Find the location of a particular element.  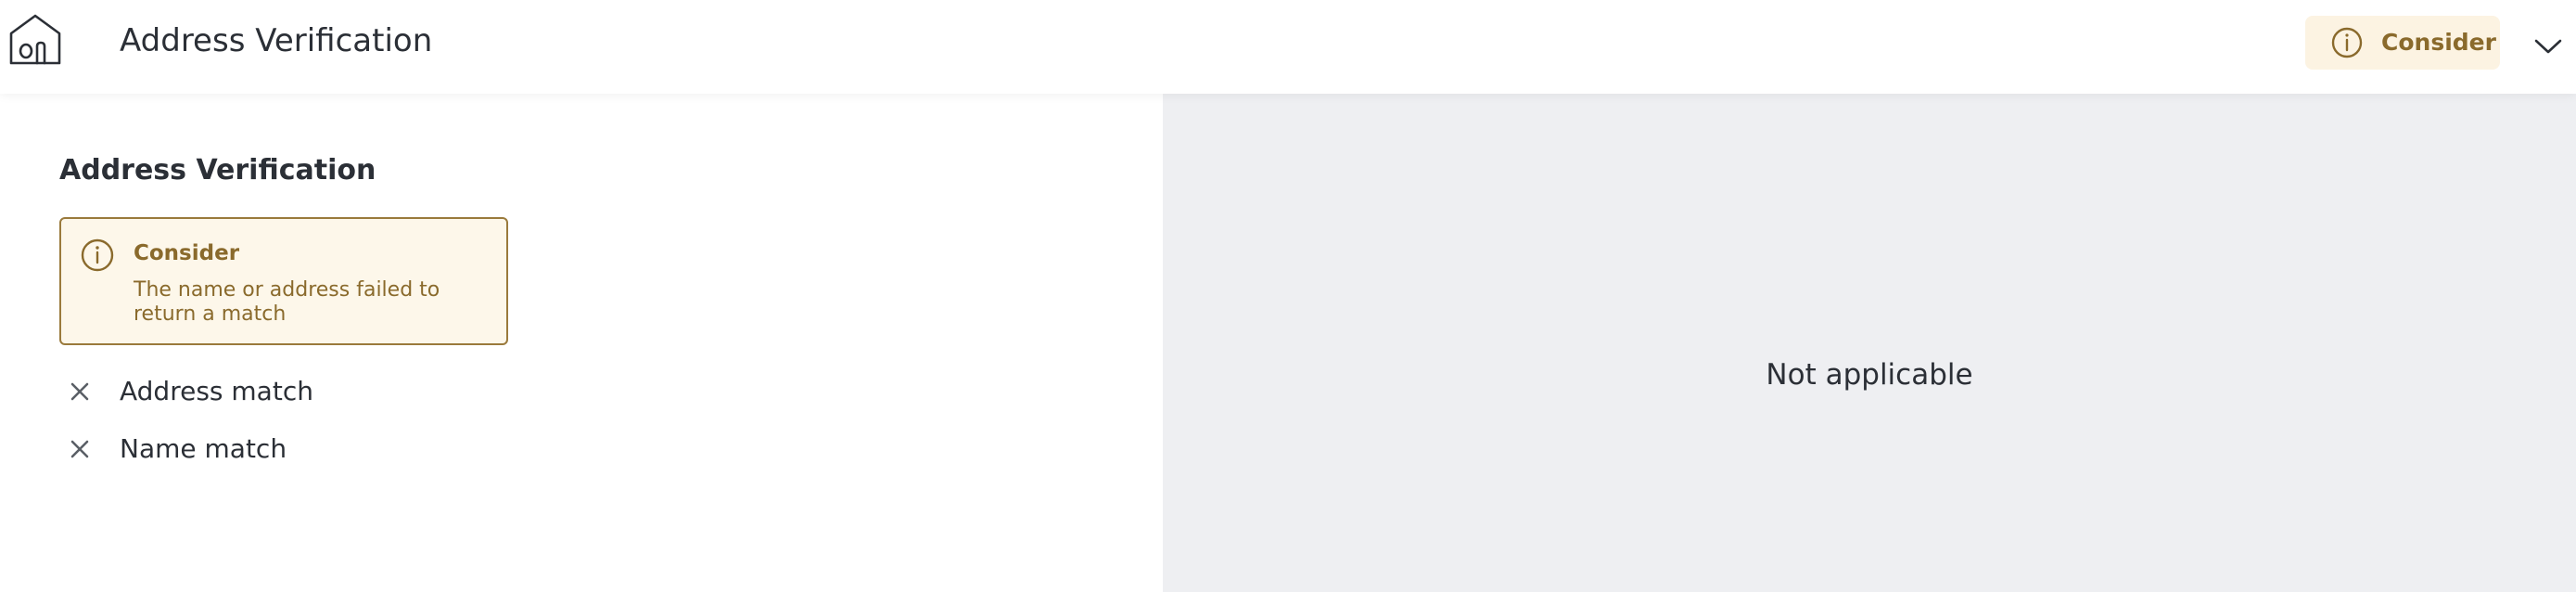

alert-title: Consider is located at coordinates (187, 253).